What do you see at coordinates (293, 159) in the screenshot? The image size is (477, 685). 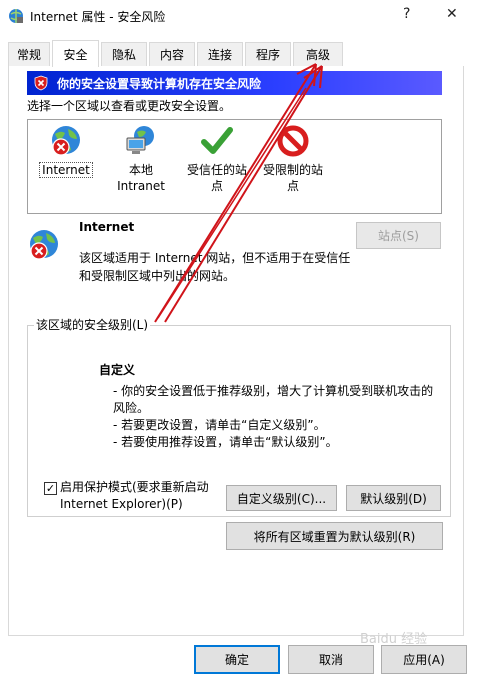 I see `zone-restricted-sites: 受限制的站 点` at bounding box center [293, 159].